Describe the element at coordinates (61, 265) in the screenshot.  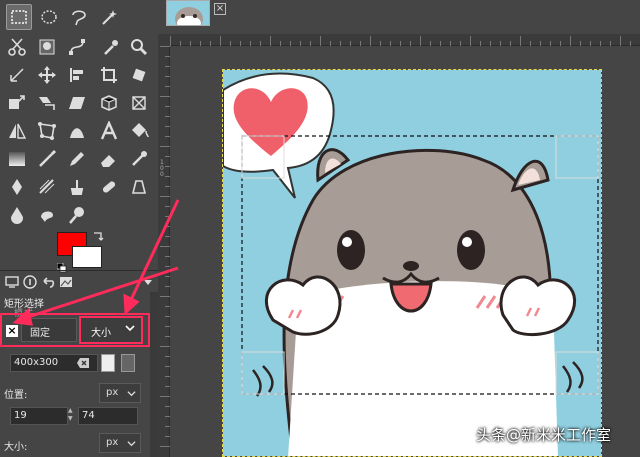
I see `default-colors-icon` at that location.